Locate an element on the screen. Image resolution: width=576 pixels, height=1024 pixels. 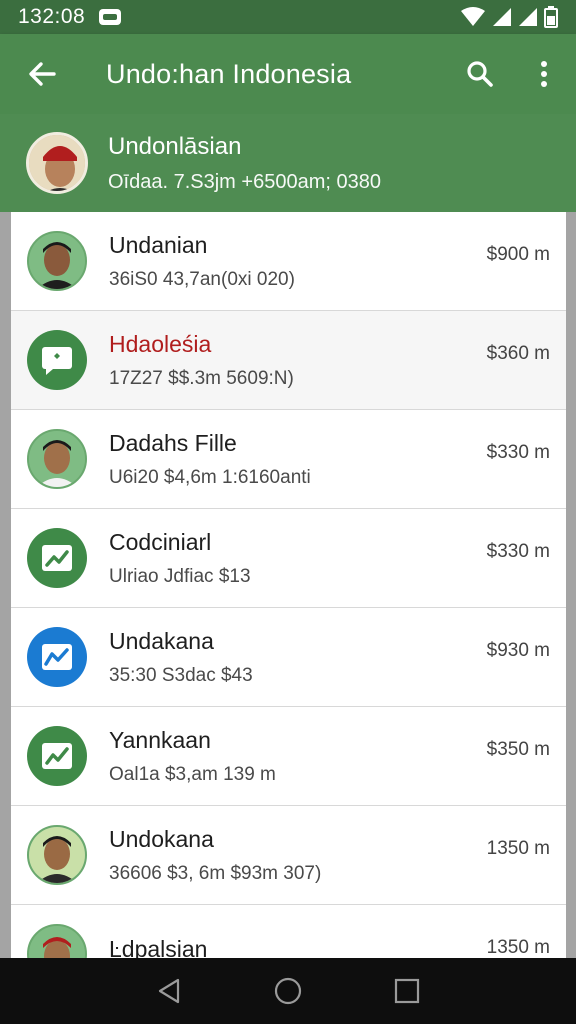
list-item-amount: $930 m is located at coordinates (518, 650).